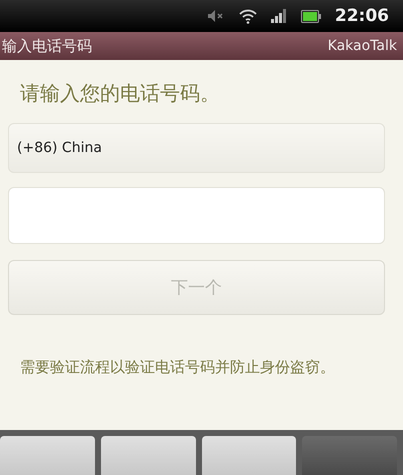  I want to click on mute-icon, so click(215, 16).